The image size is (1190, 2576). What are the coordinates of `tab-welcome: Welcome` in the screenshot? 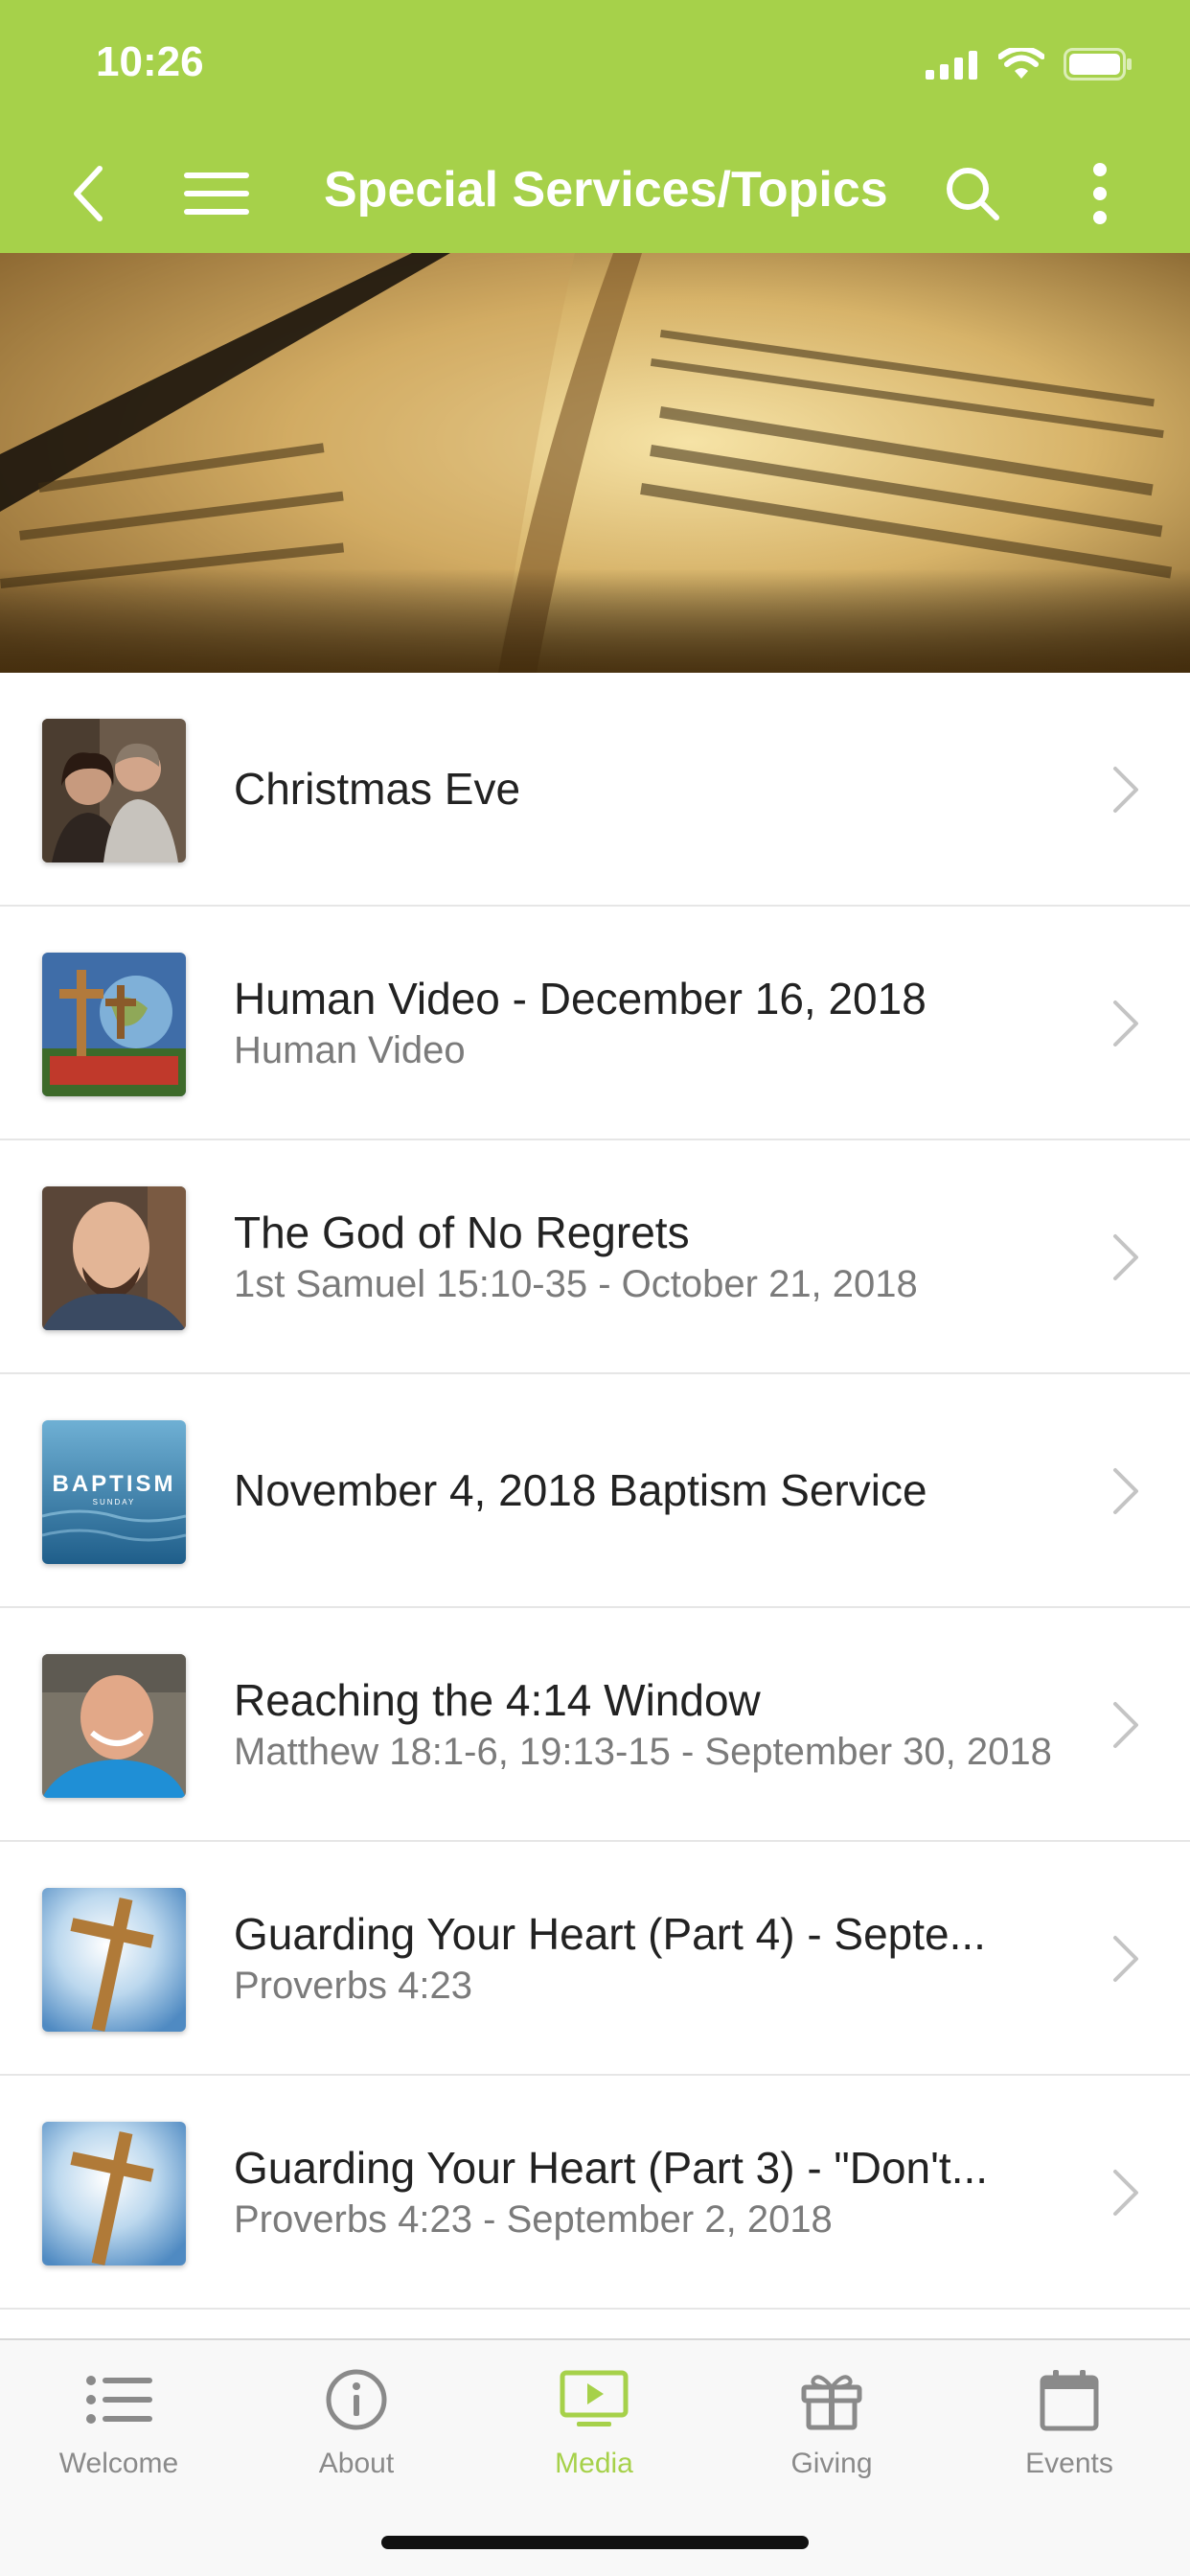 It's located at (119, 2438).